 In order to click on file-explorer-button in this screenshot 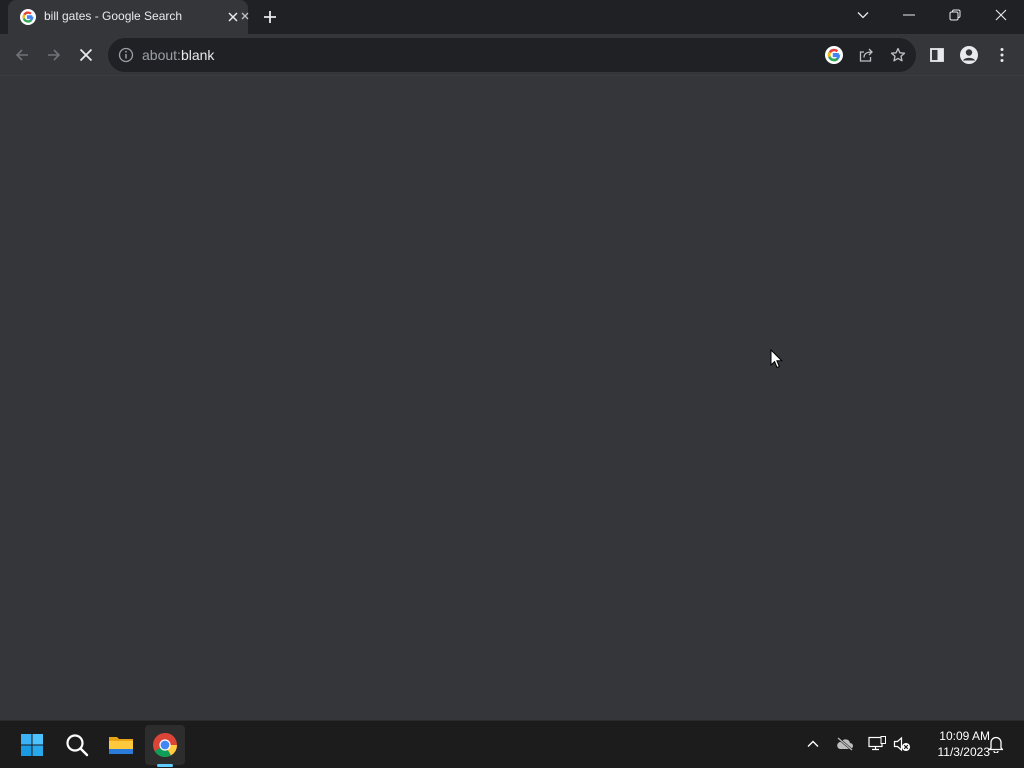, I will do `click(121, 745)`.